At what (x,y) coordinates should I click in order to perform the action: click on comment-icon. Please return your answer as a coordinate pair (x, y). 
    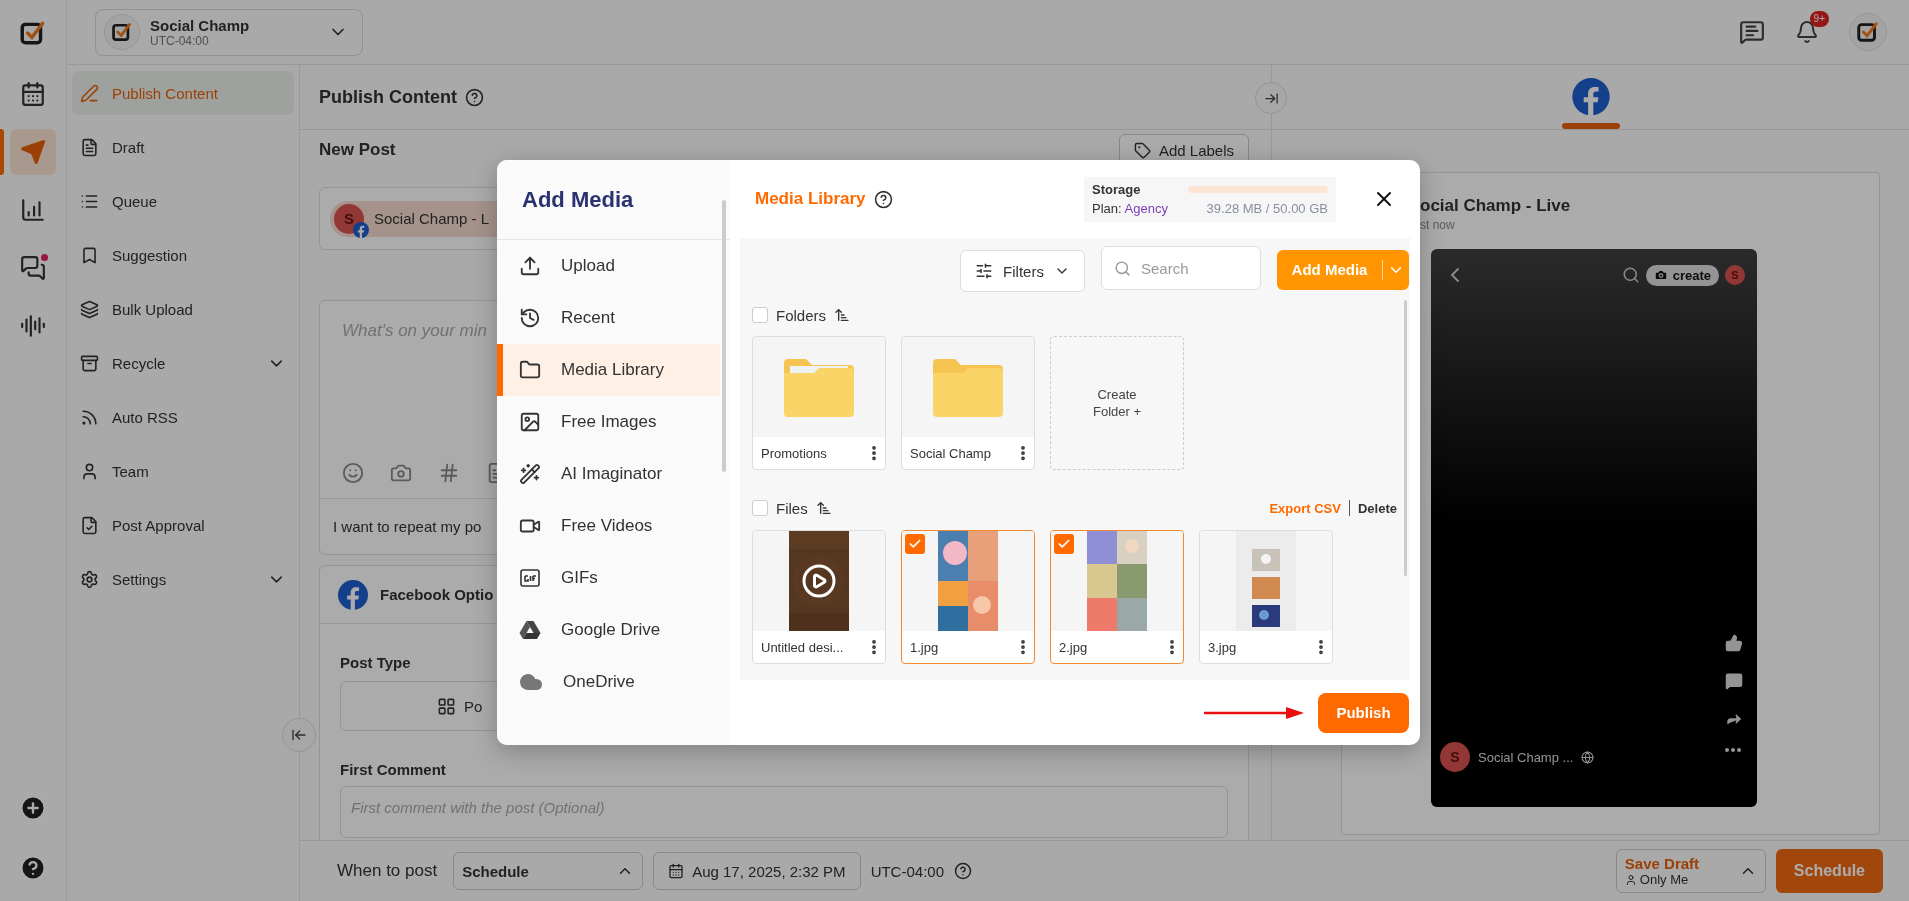
    Looking at the image, I should click on (1734, 681).